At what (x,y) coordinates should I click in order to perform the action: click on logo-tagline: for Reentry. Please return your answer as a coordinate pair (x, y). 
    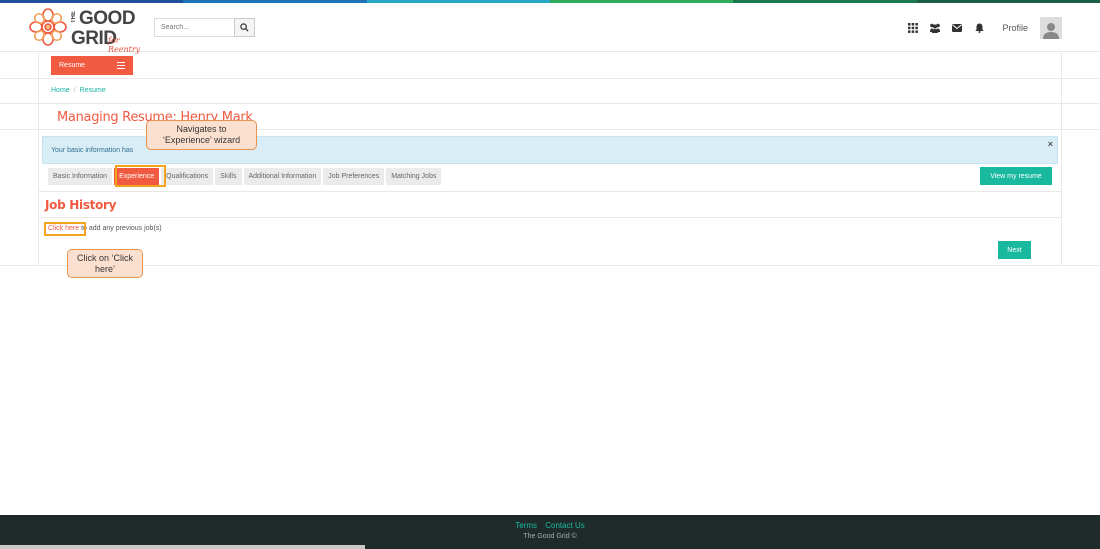
    Looking at the image, I should click on (124, 45).